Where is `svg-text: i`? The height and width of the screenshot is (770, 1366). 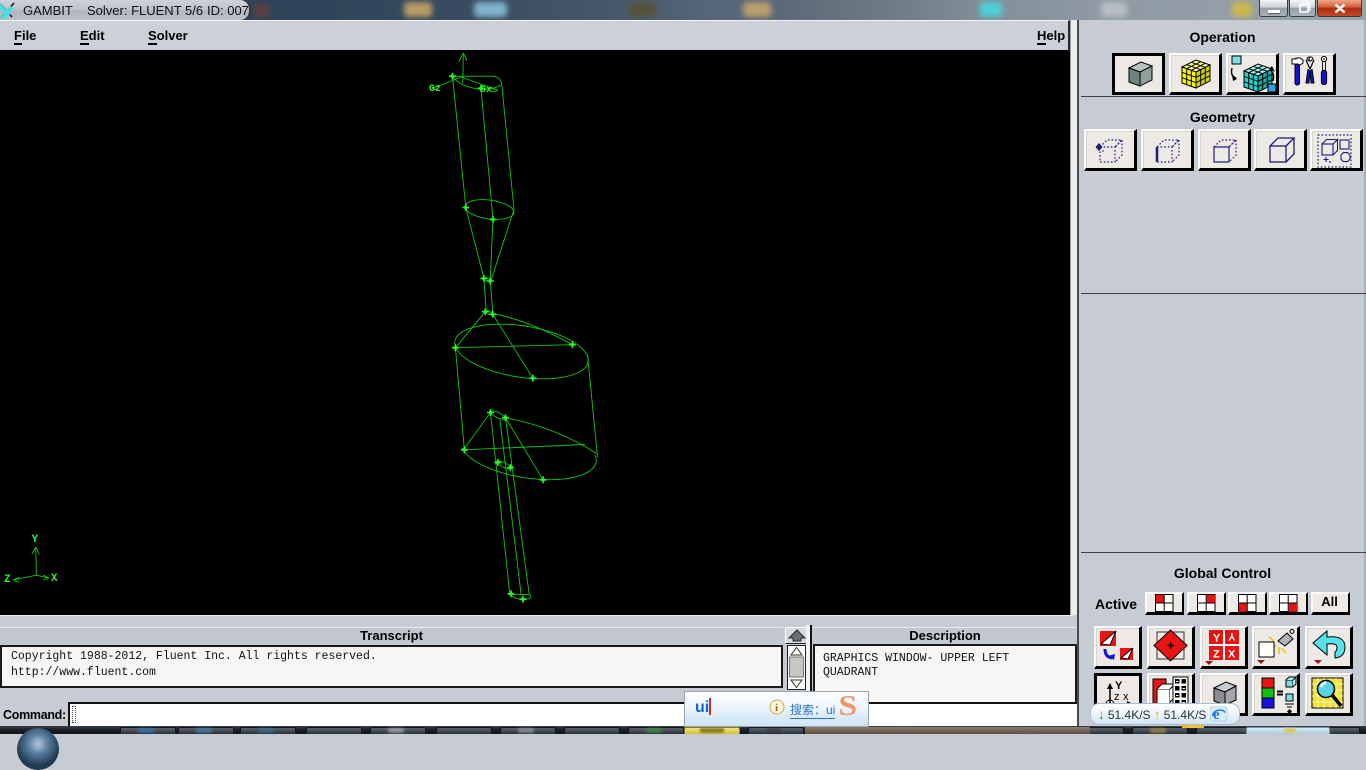
svg-text: i is located at coordinates (776, 708).